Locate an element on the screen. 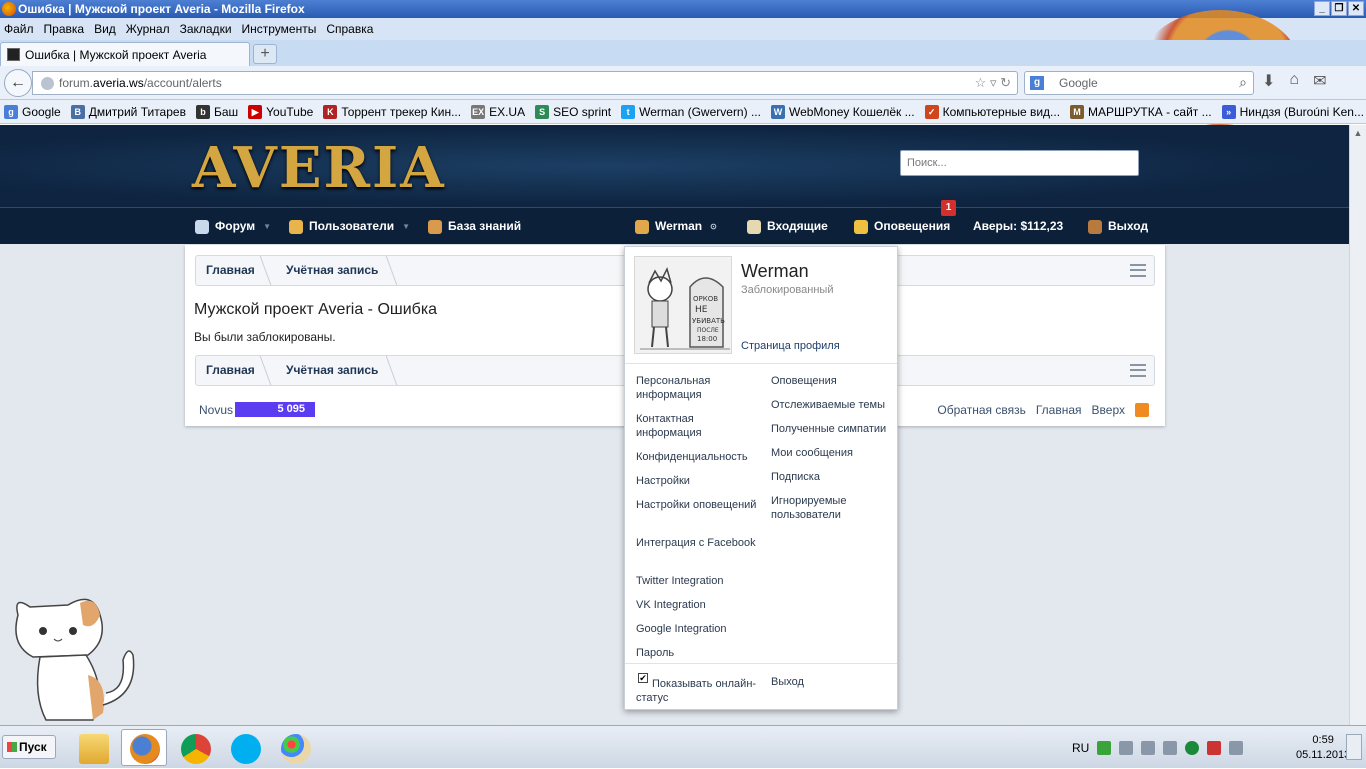 The height and width of the screenshot is (769, 1366). volume-icon is located at coordinates (1170, 747).